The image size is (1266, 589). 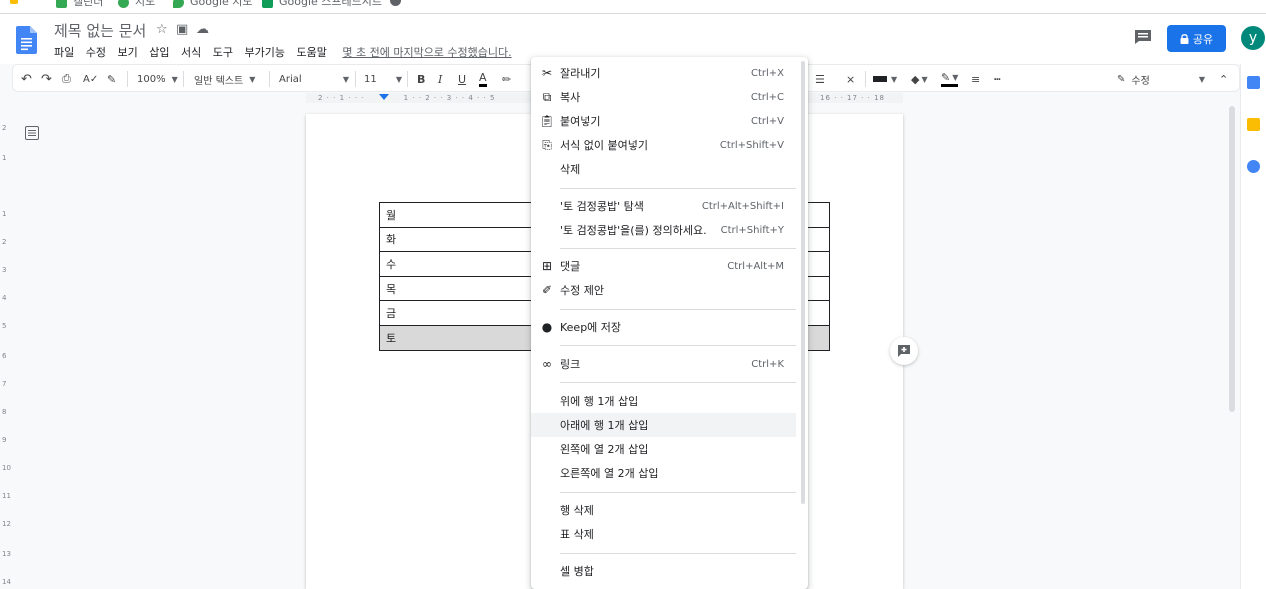 I want to click on bookmark-label: Google 지도, so click(x=221, y=4).